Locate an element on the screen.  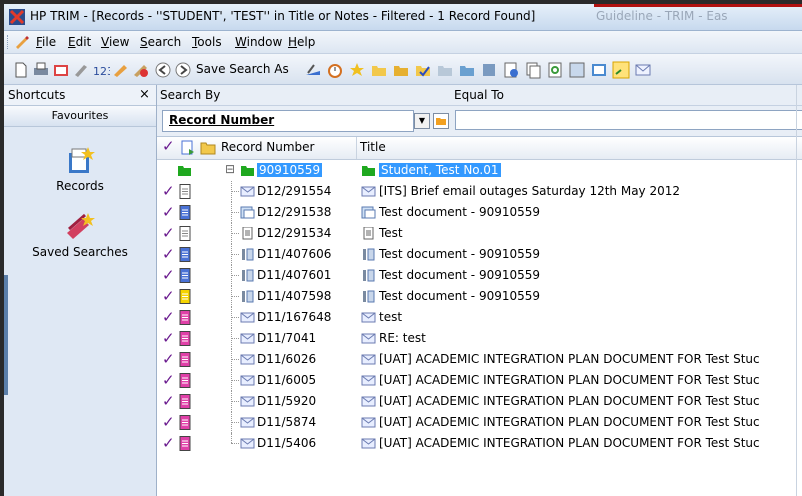
report-icon is located at coordinates (599, 70).